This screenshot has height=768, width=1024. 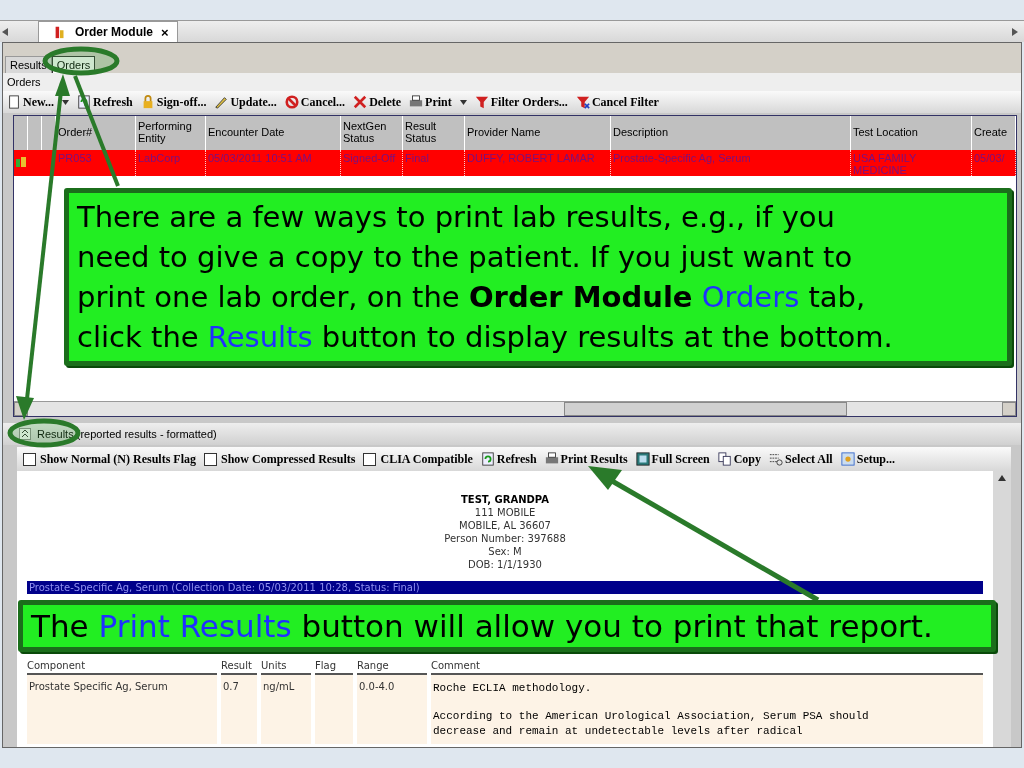 What do you see at coordinates (672, 459) in the screenshot?
I see `toolbar-button: Full Screen` at bounding box center [672, 459].